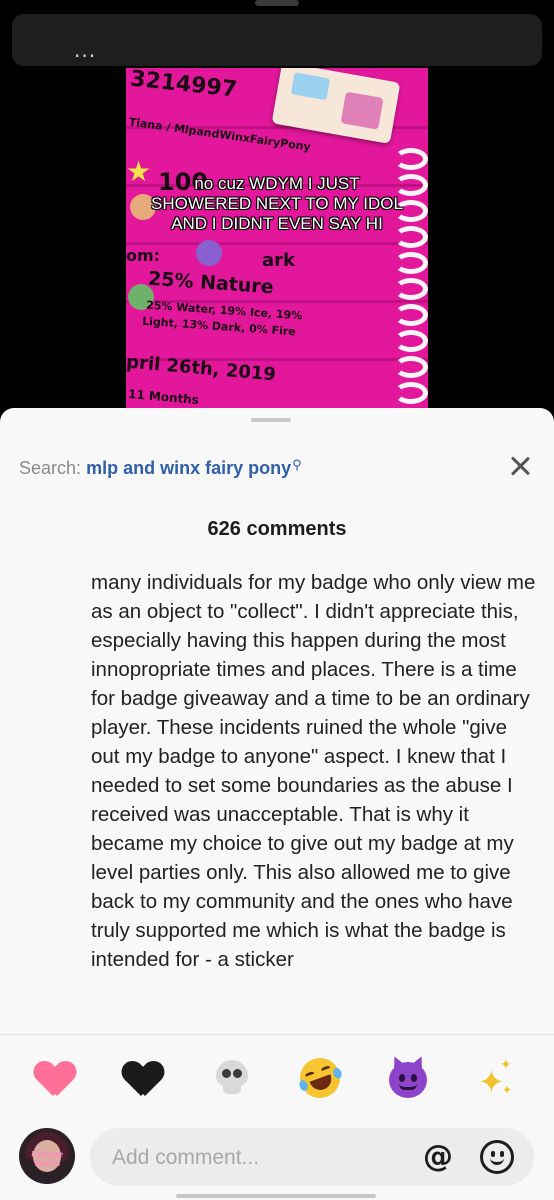  Describe the element at coordinates (211, 283) in the screenshot. I see `nature-percent: 25% Nature` at that location.